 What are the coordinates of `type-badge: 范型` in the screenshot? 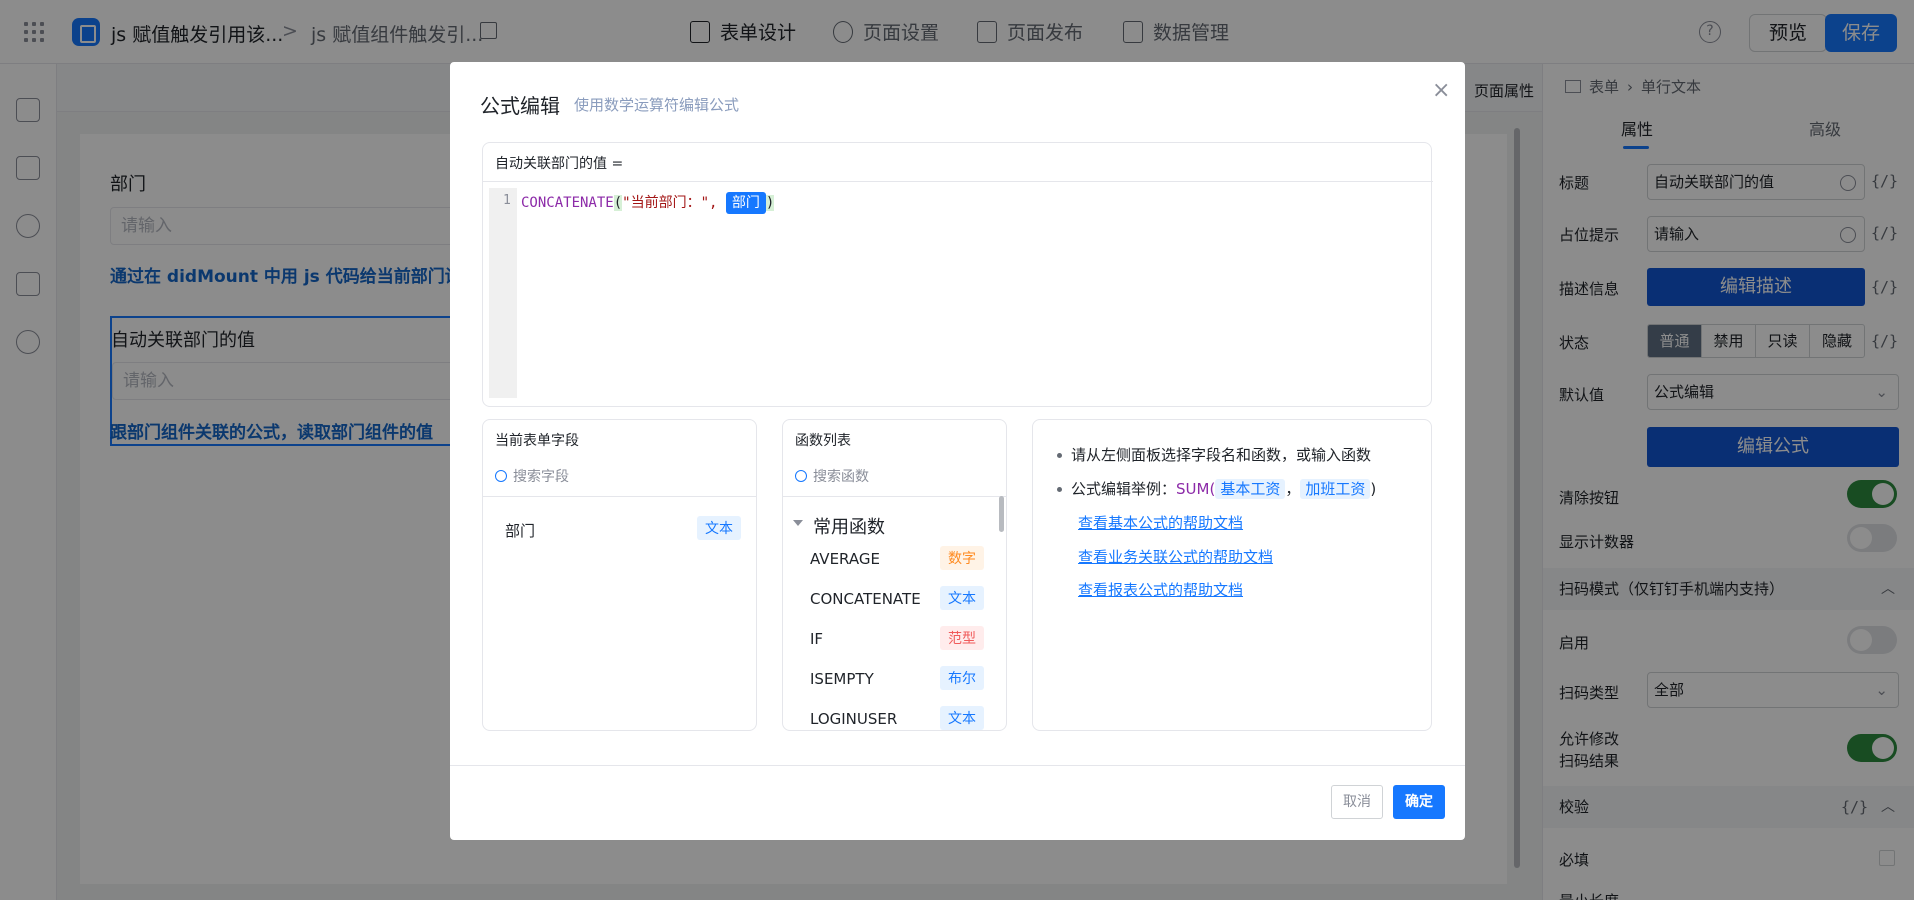 It's located at (962, 638).